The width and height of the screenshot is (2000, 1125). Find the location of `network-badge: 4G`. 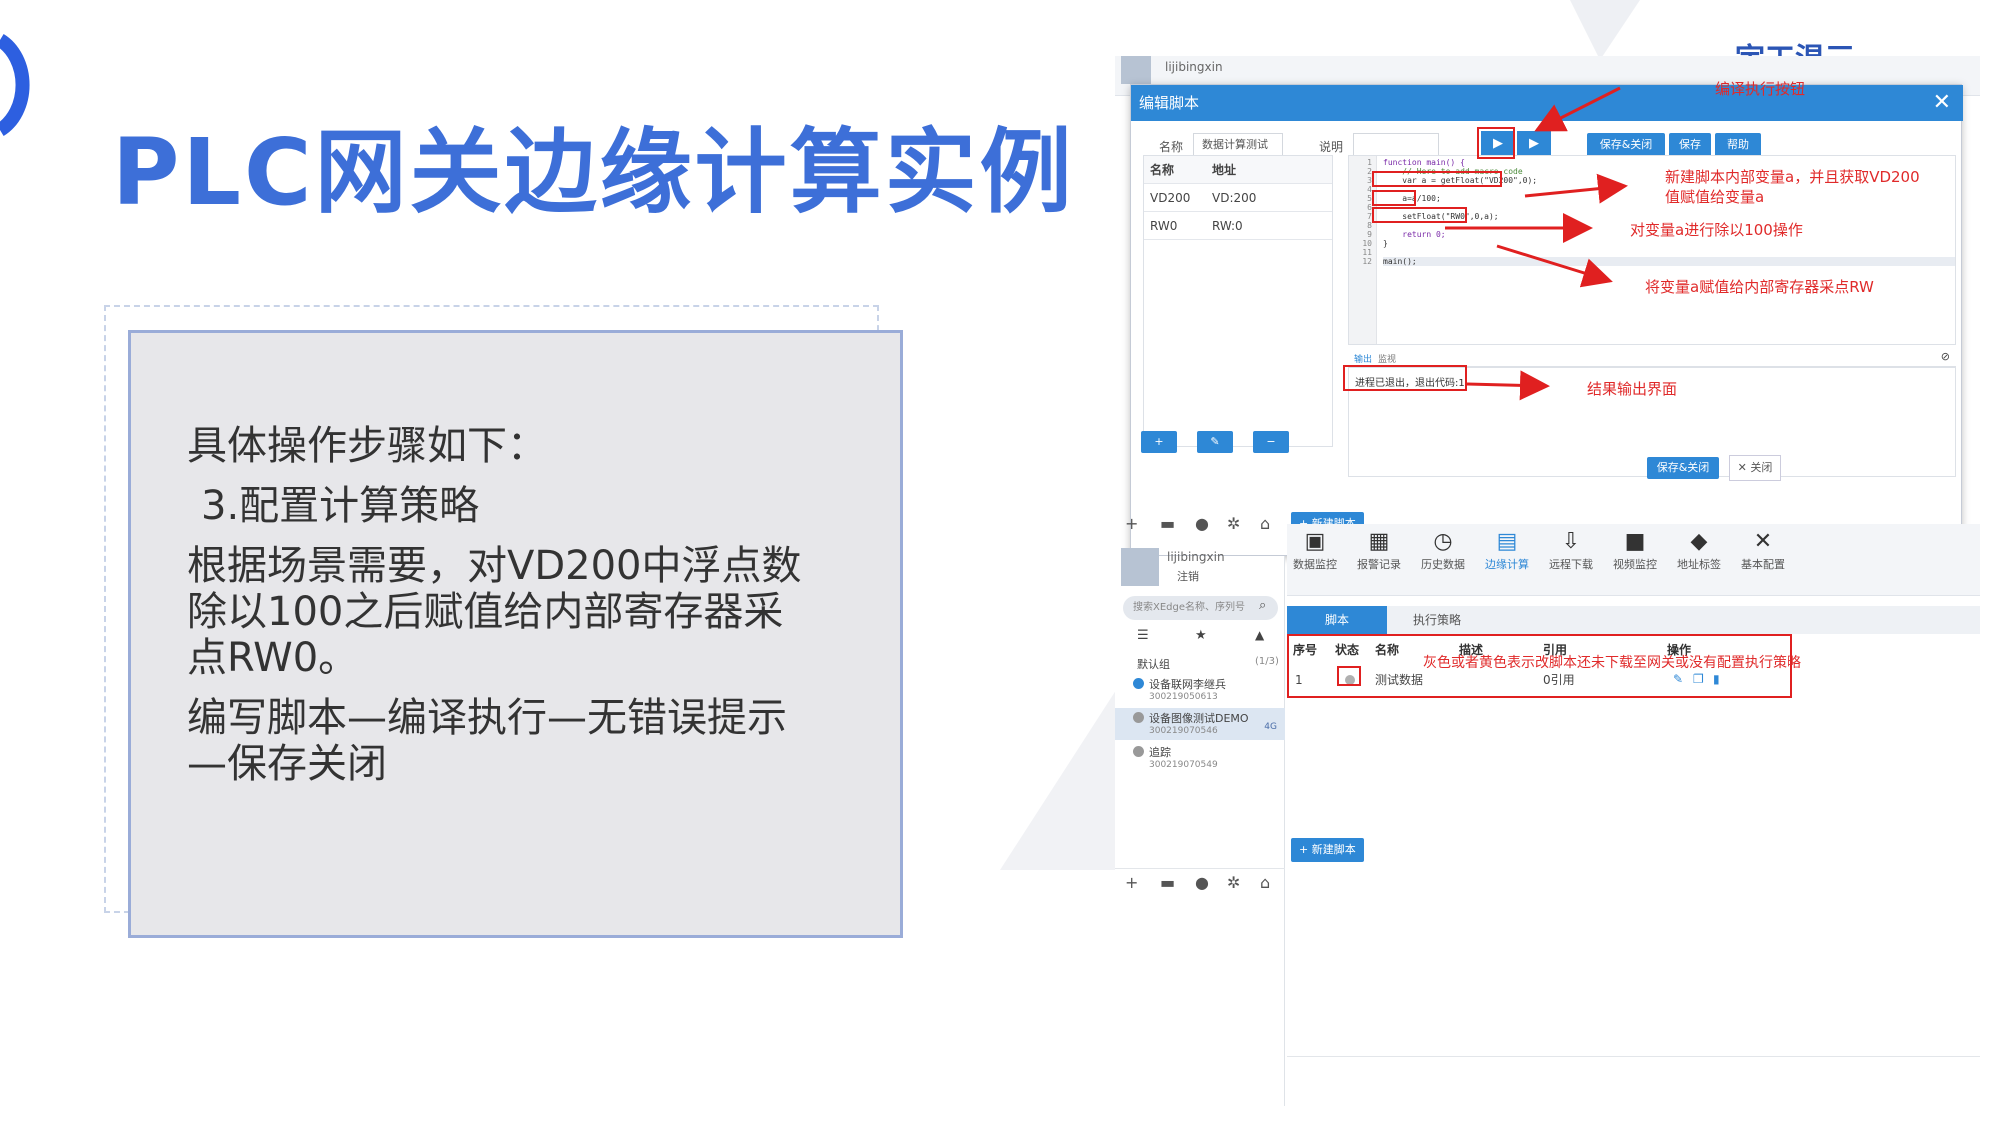

network-badge: 4G is located at coordinates (1270, 727).